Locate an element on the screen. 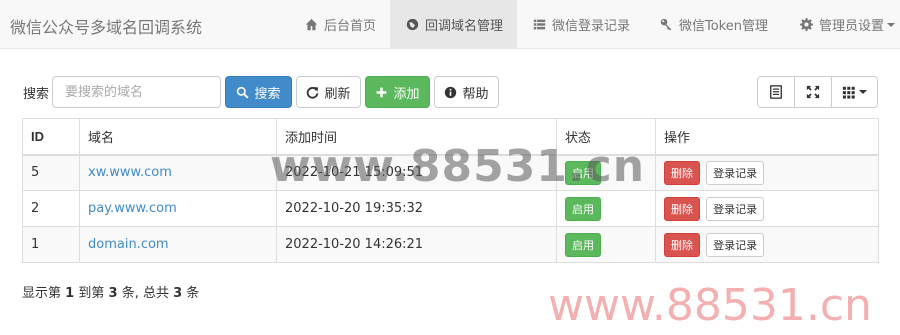  fullscreen-button is located at coordinates (813, 92).